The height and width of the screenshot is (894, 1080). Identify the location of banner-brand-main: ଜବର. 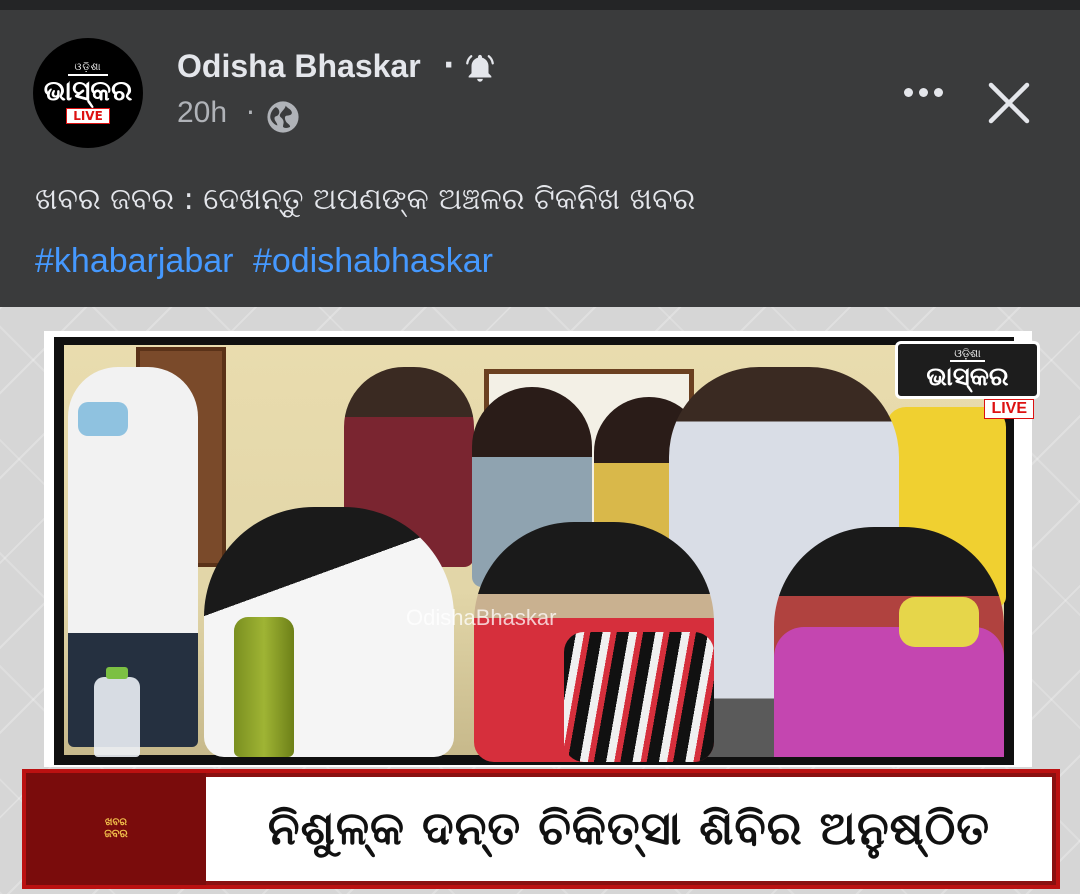
(116, 833).